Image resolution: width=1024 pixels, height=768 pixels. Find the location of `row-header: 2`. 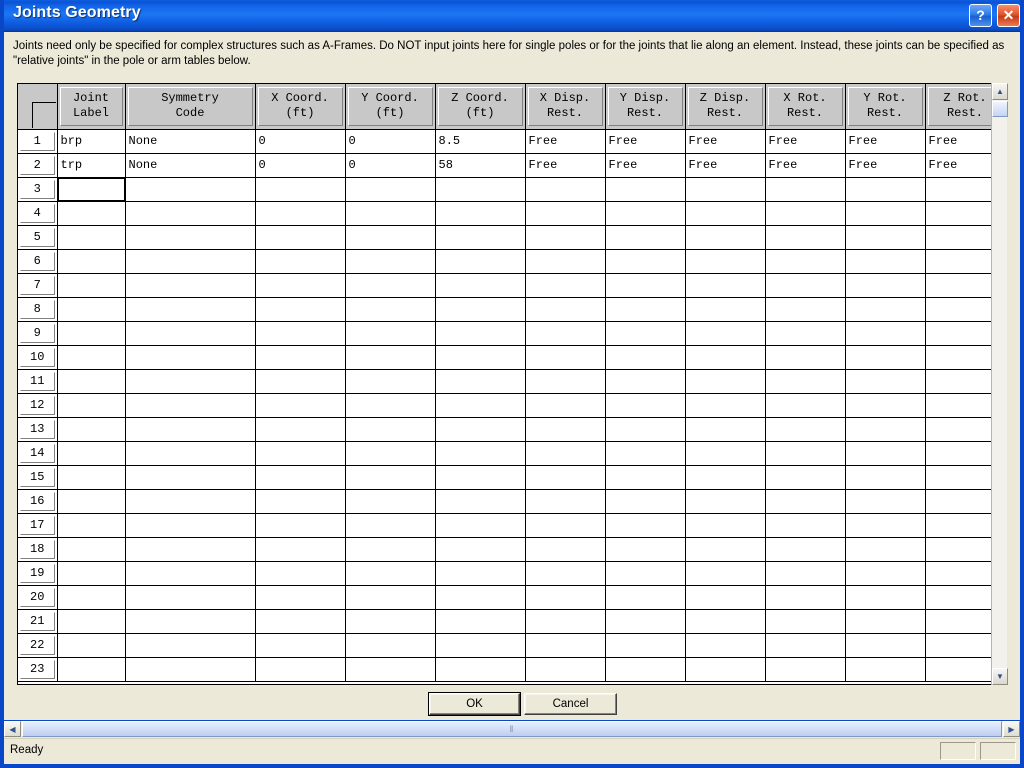

row-header: 2 is located at coordinates (38, 165).